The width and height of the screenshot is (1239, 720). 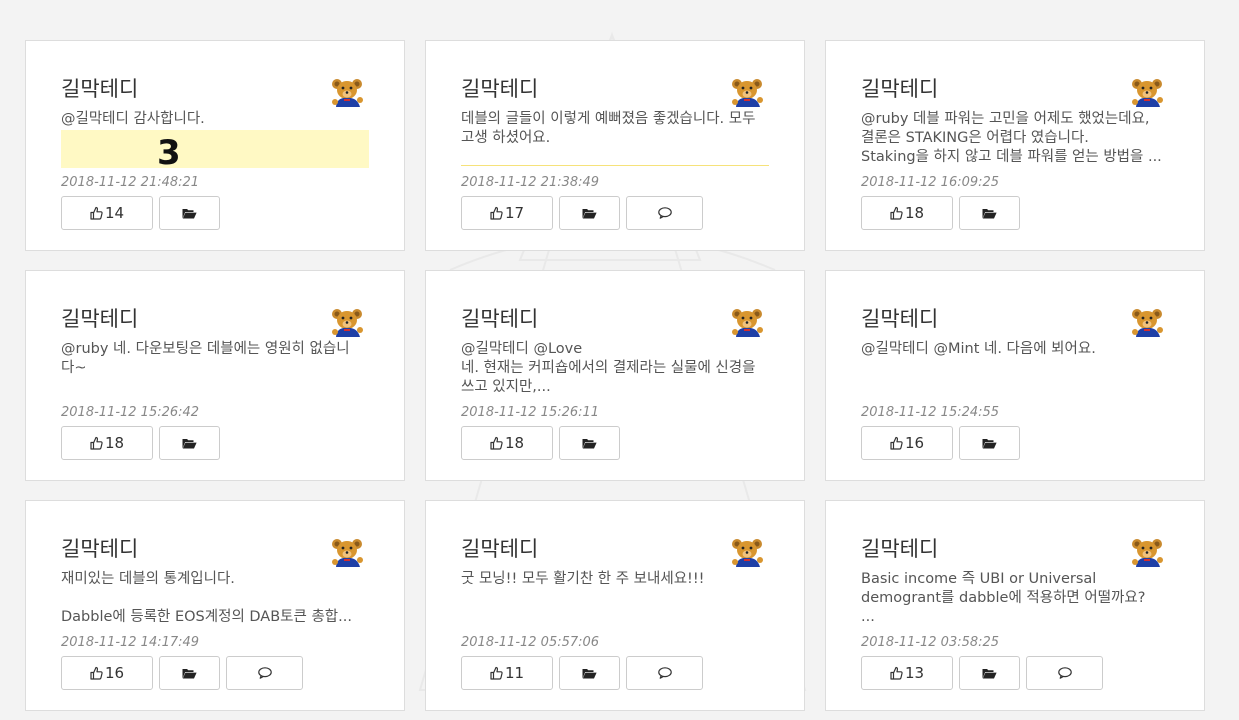 What do you see at coordinates (506, 138) in the screenshot?
I see `excerpt-line: 고생 하셨어요.` at bounding box center [506, 138].